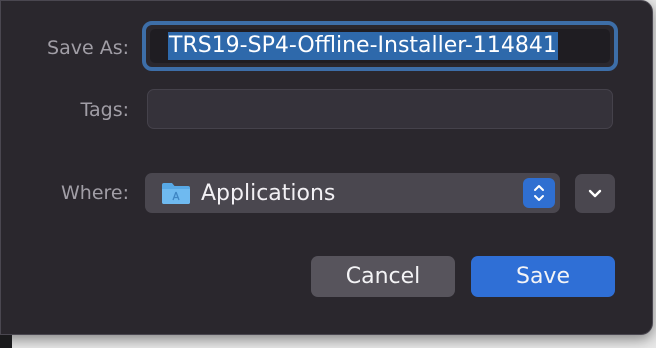 This screenshot has width=656, height=348. I want to click on save-as-text-area: TRS19-SP4-Offline-Installer-114841, so click(380, 46).